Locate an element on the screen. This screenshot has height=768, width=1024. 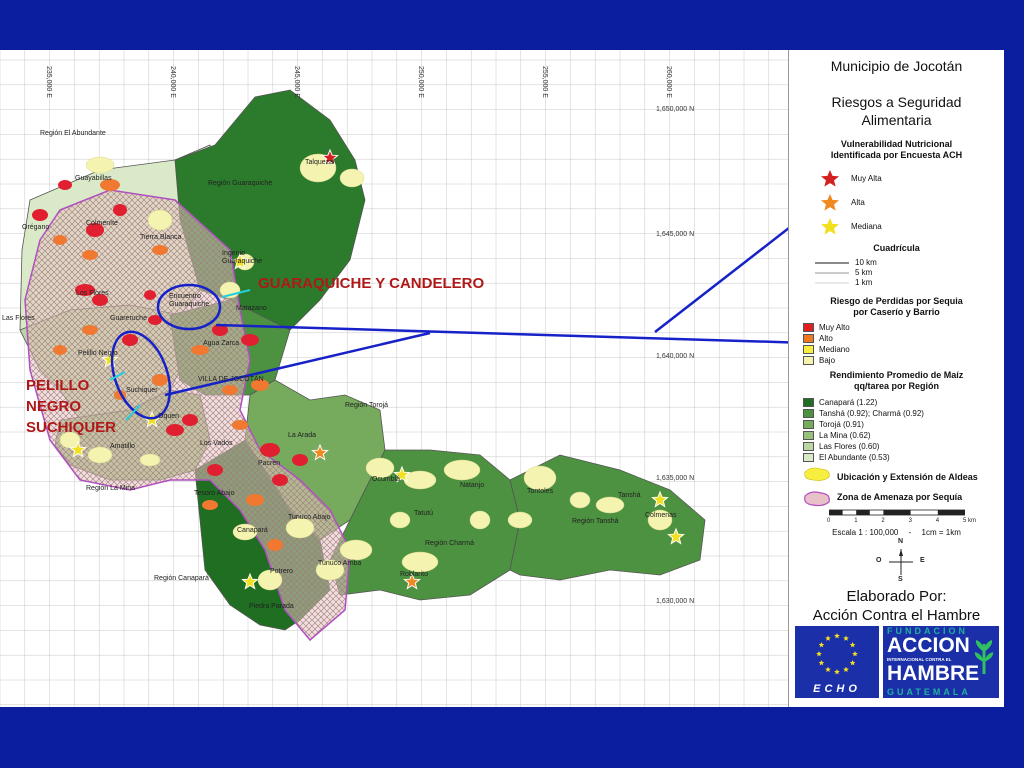
legend-risk-3: Mediano is located at coordinates (834, 349).